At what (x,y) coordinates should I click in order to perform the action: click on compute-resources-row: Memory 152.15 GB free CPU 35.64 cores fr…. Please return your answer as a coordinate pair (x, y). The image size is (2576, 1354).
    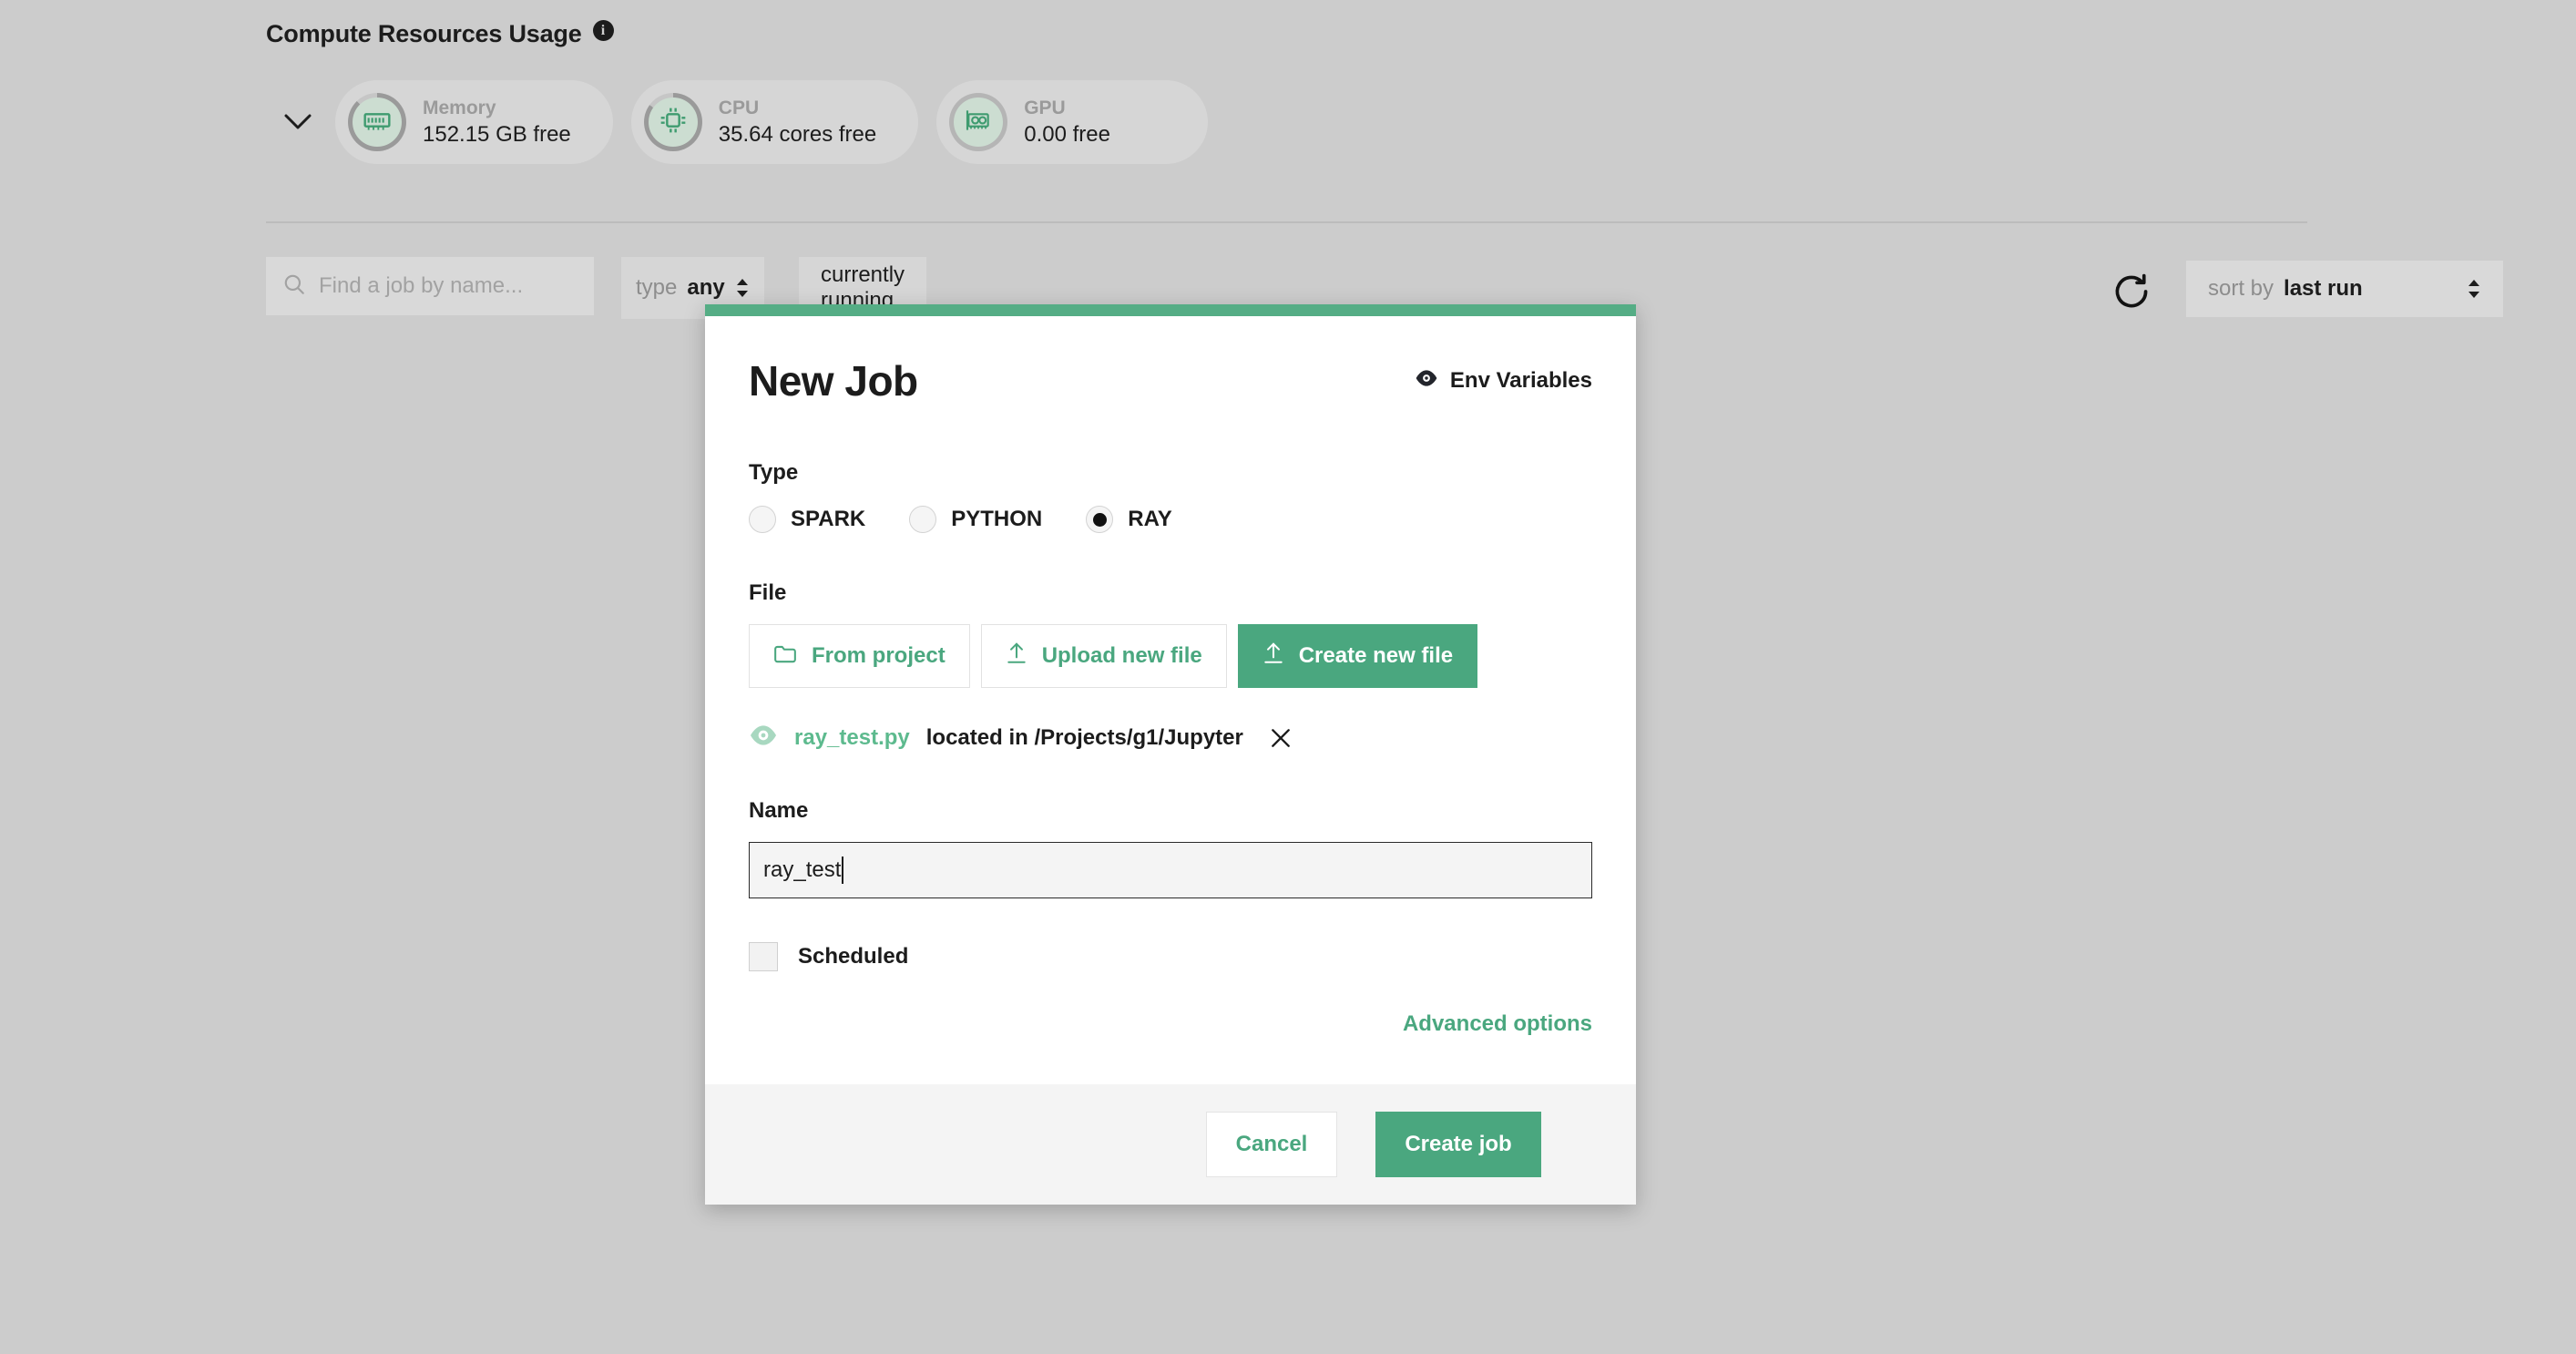
    Looking at the image, I should click on (746, 122).